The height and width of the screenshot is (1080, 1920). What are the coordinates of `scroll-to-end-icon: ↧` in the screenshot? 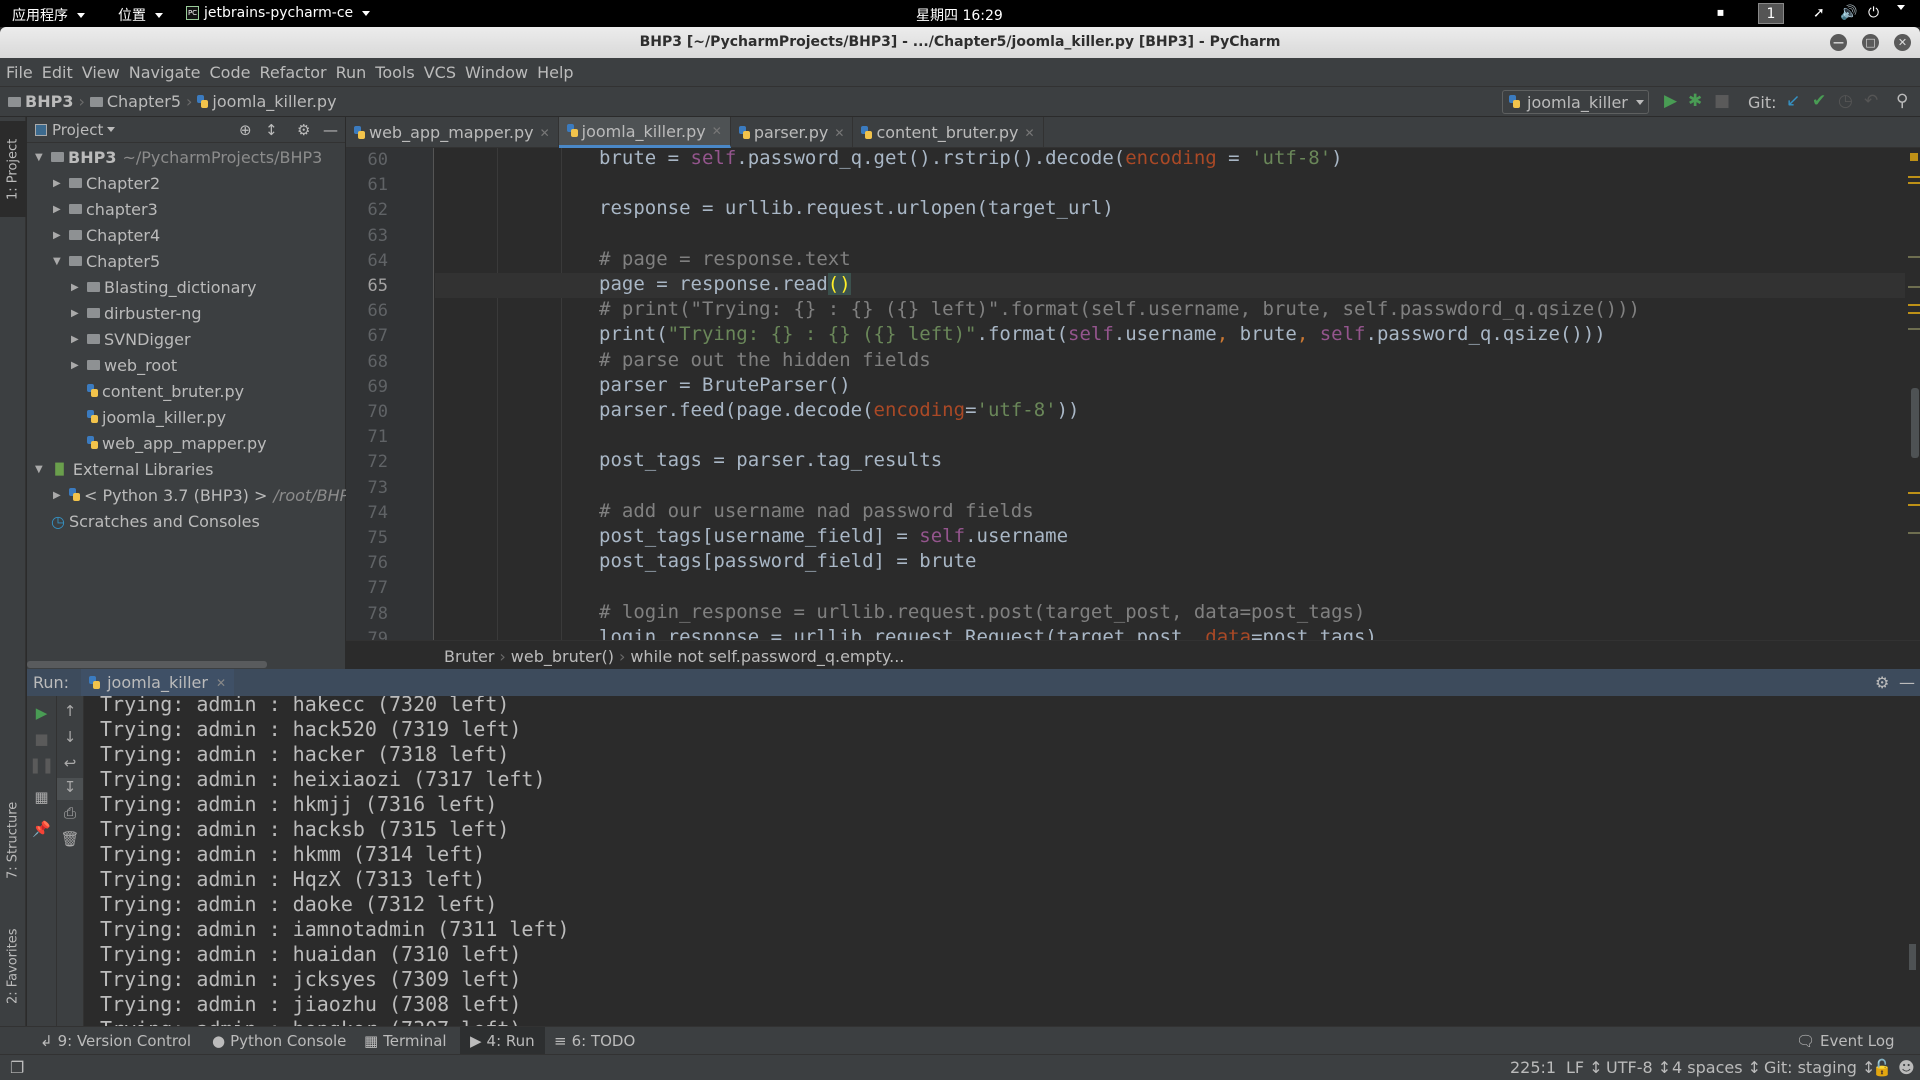 It's located at (70, 789).